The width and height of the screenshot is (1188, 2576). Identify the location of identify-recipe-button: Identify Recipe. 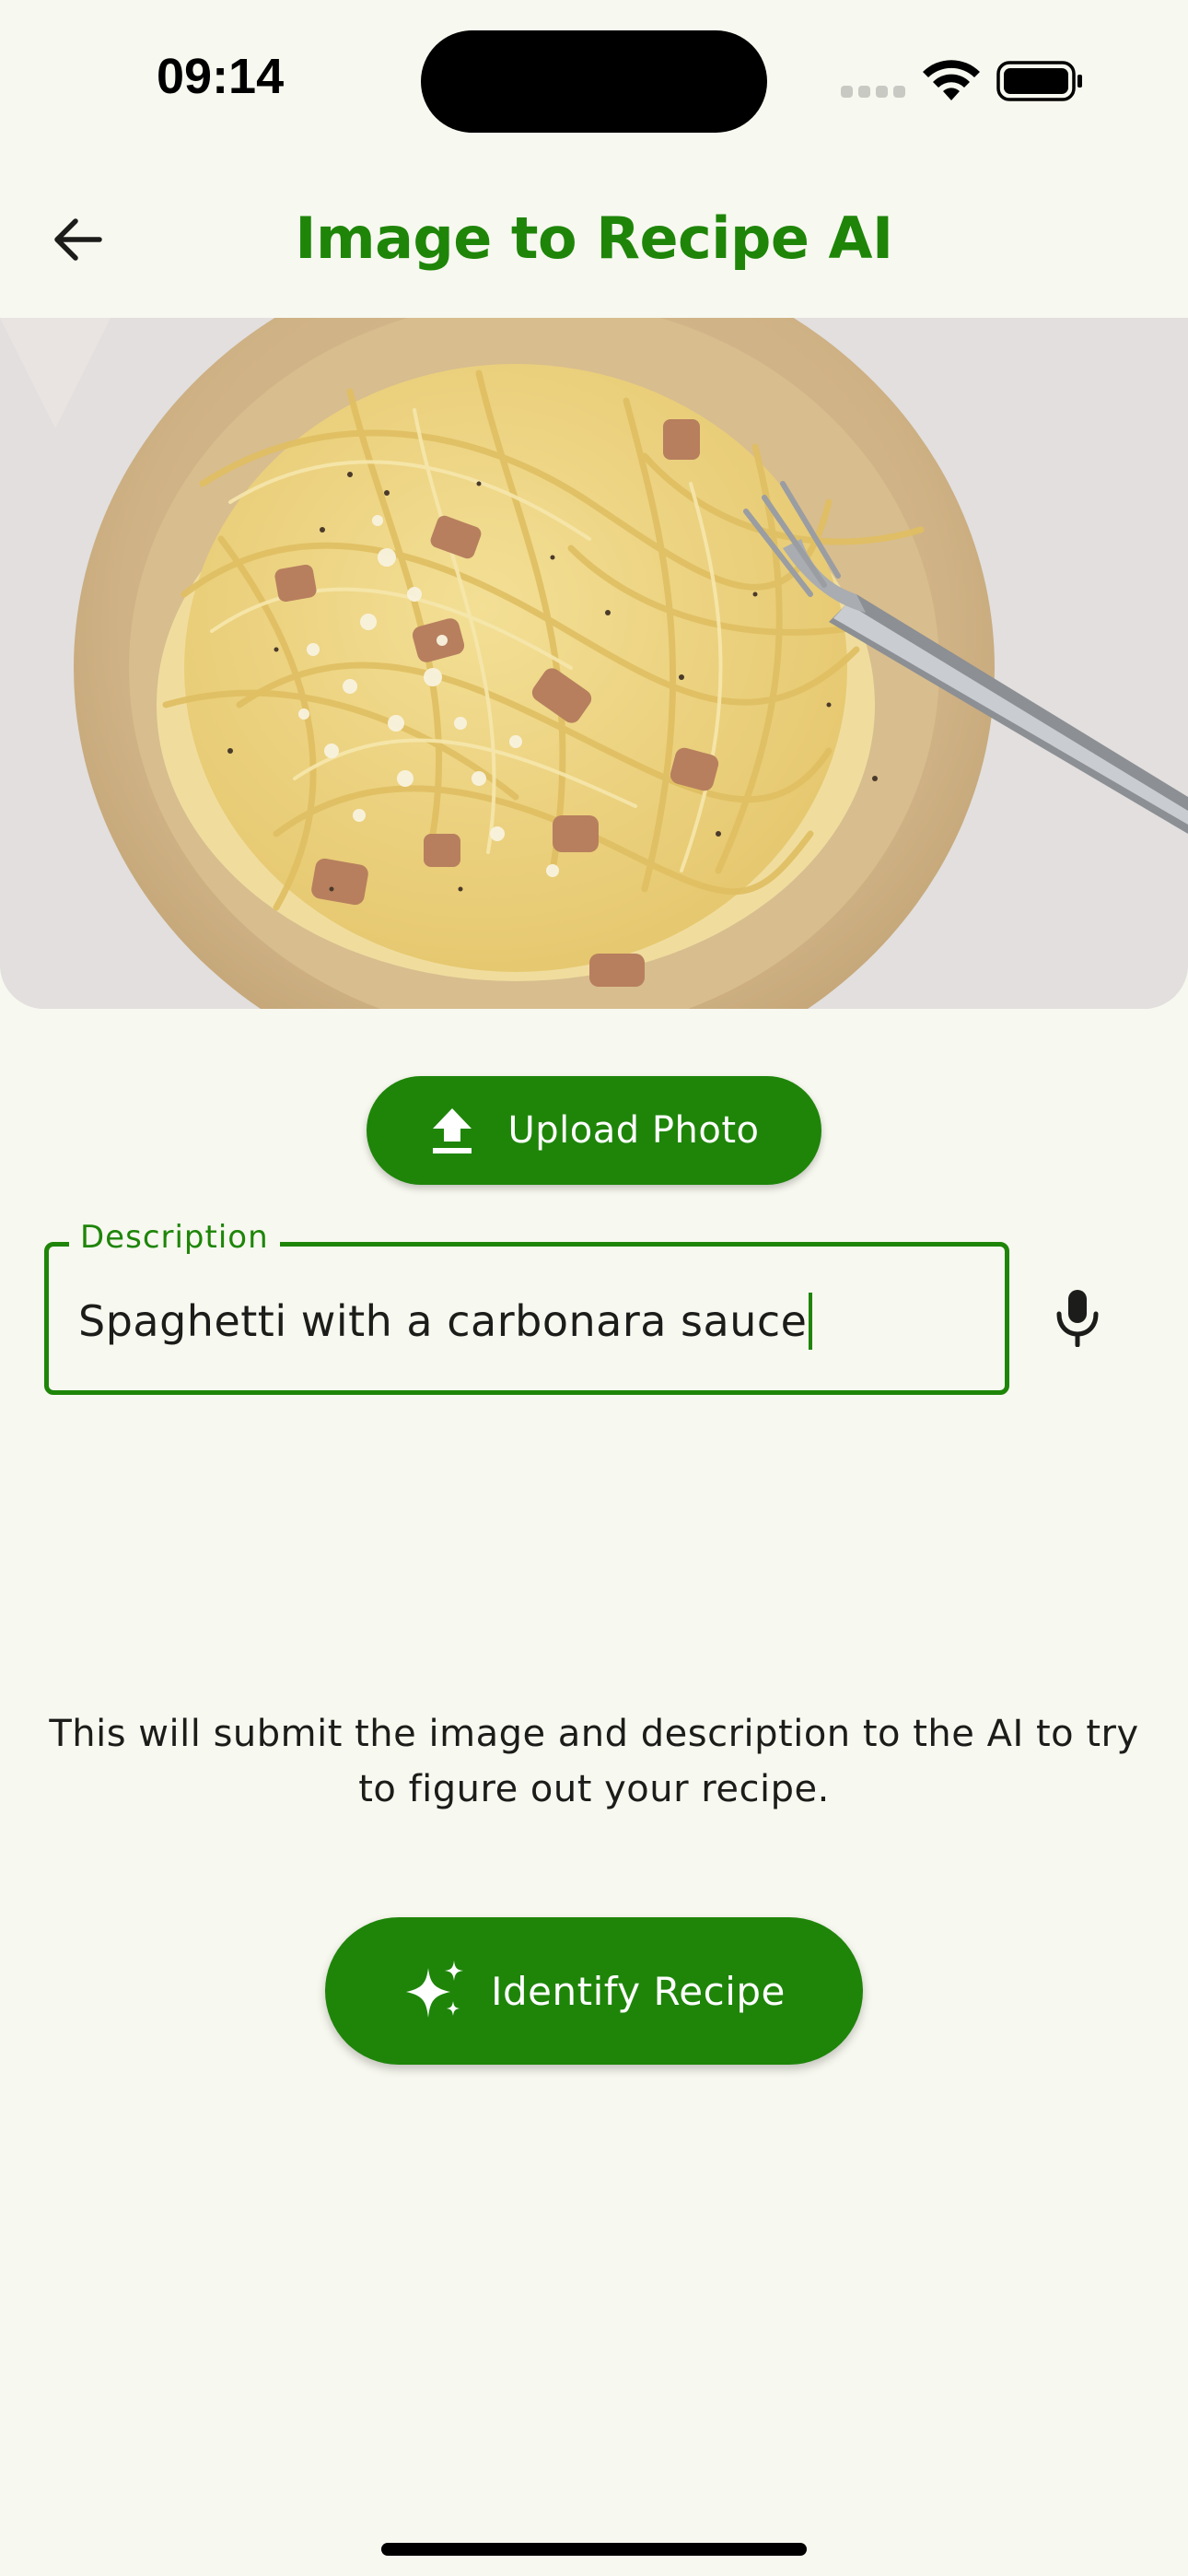
(594, 1991).